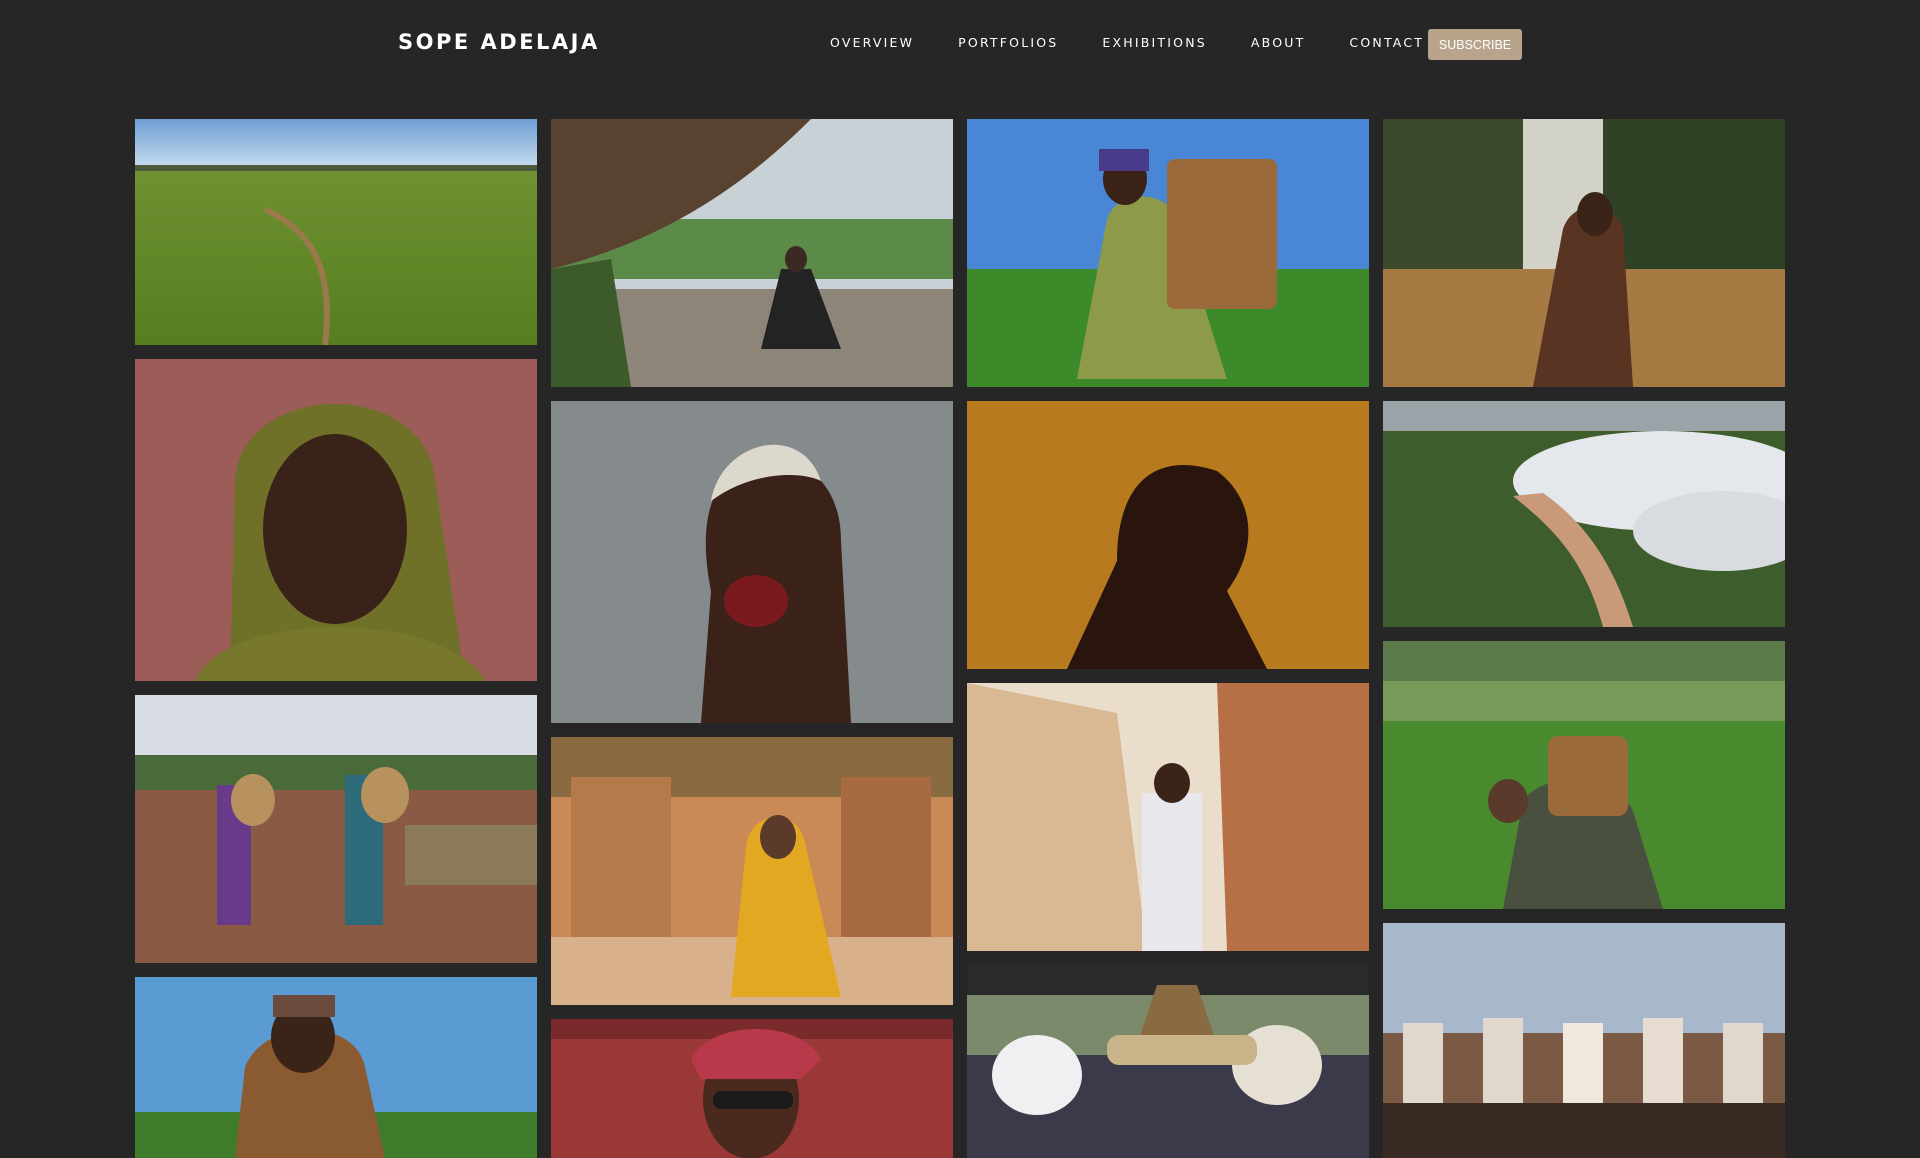 This screenshot has width=1920, height=1158. Describe the element at coordinates (752, 871) in the screenshot. I see `photo-woman-yellow-hijab-hut` at that location.